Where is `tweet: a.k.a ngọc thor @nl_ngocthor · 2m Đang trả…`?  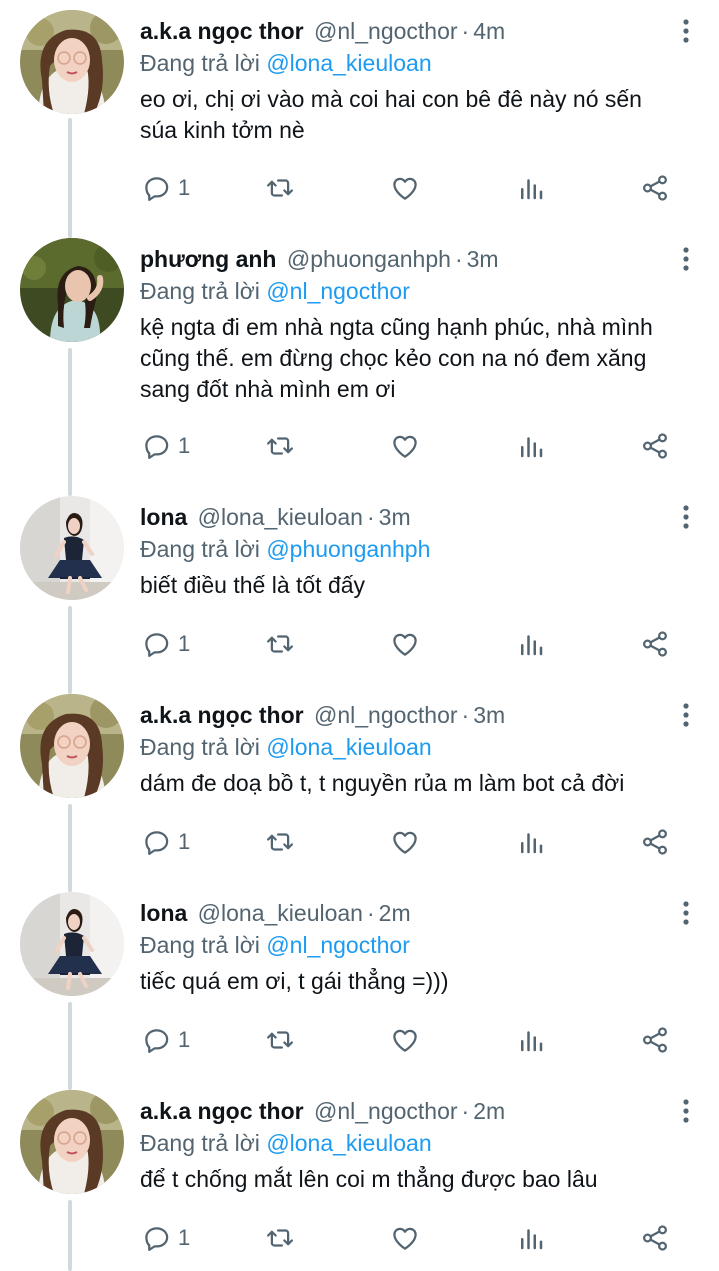
tweet: a.k.a ngọc thor @nl_ngocthor · 2m Đang trả… is located at coordinates (359, 1174).